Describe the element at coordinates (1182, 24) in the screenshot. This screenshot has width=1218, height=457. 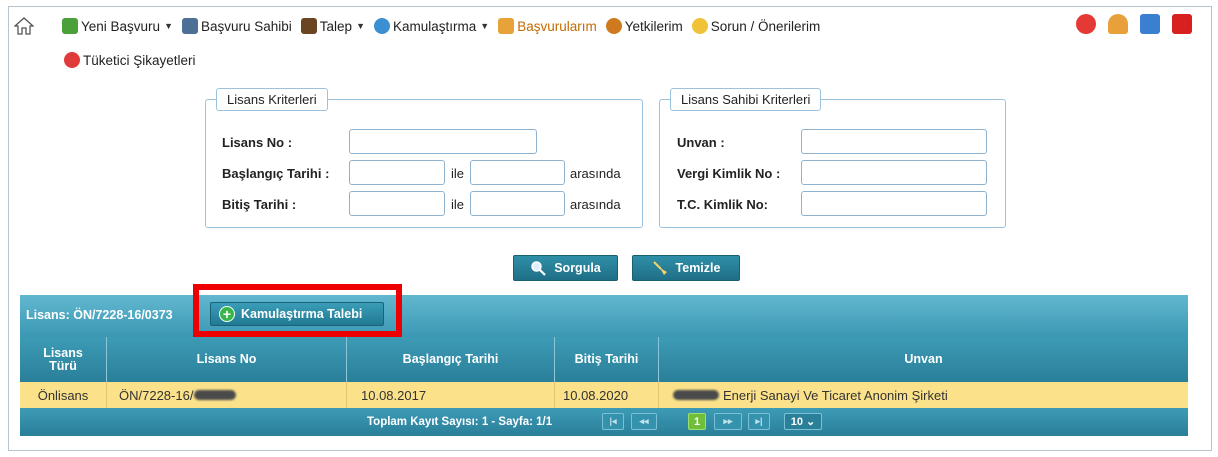
I see `power-icon` at that location.